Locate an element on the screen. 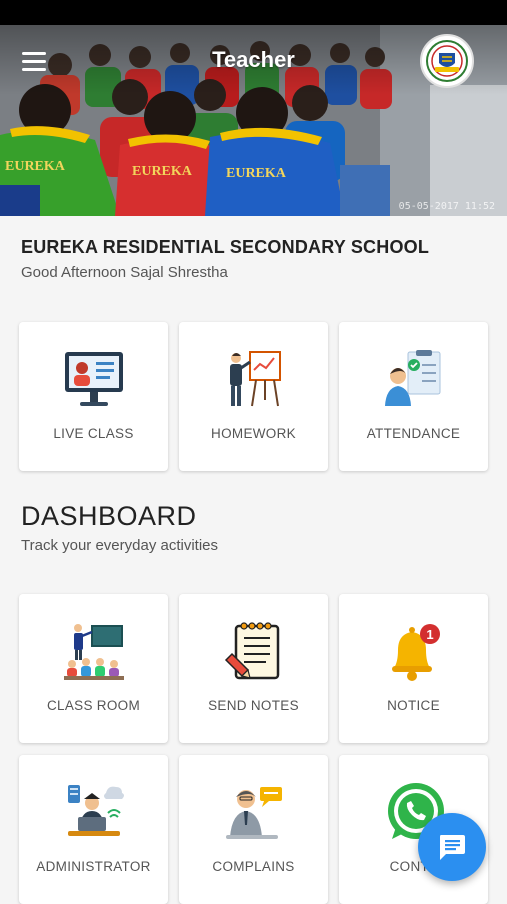  chat-icon is located at coordinates (452, 847).